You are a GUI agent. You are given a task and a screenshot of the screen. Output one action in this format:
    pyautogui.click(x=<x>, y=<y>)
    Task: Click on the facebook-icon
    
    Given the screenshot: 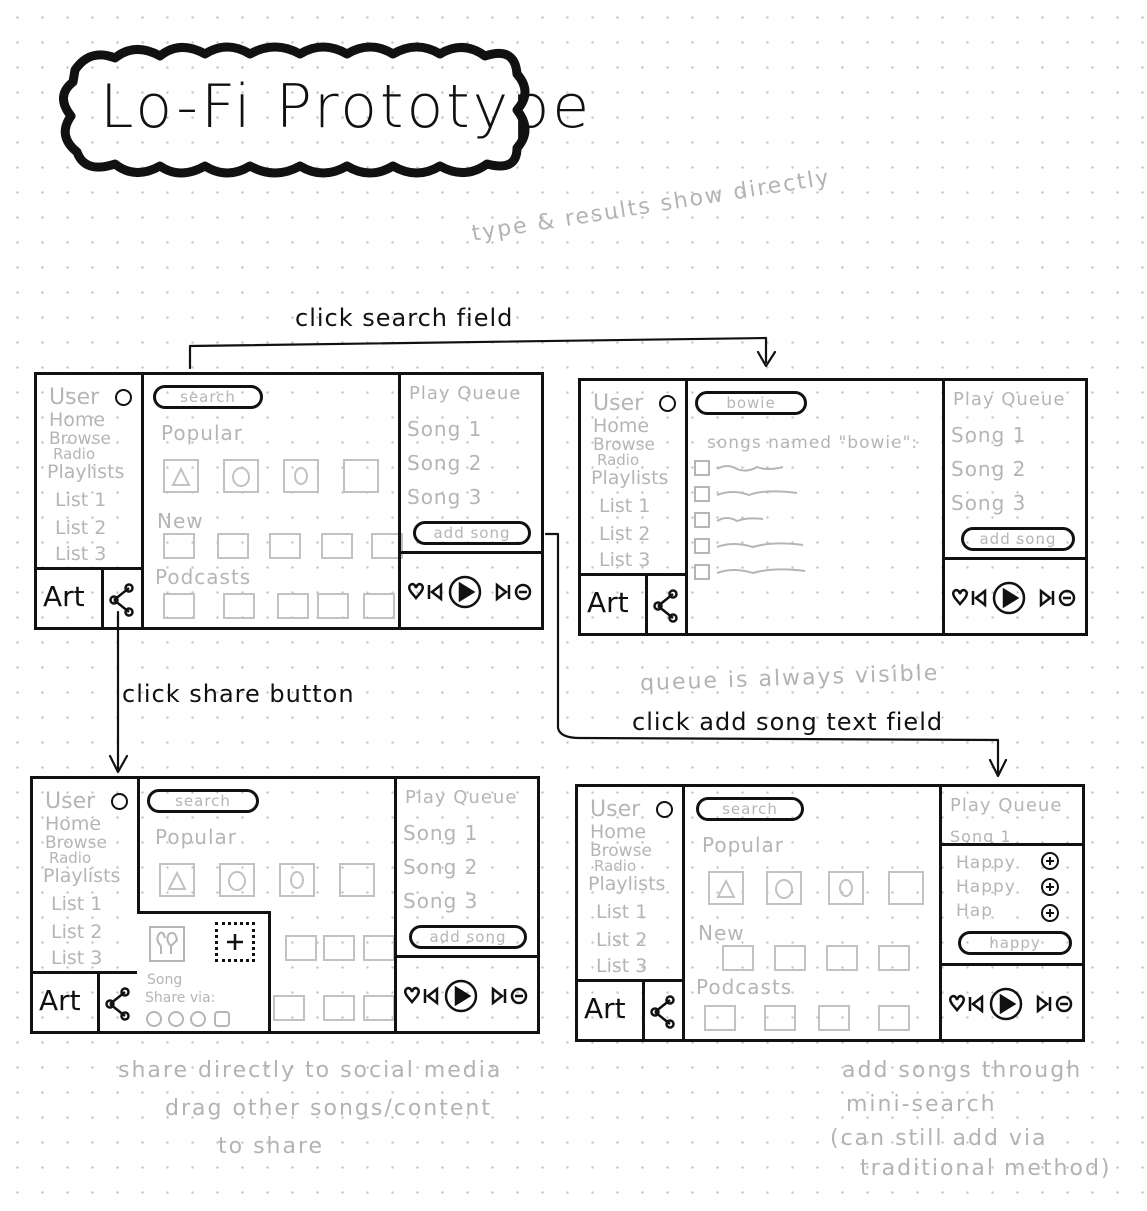 What is the action you would take?
    pyautogui.click(x=154, y=1019)
    